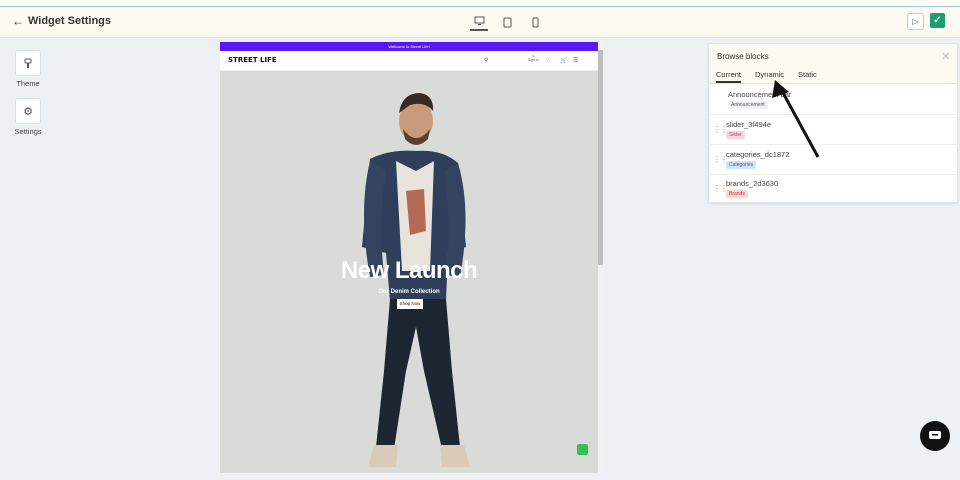 Image resolution: width=960 pixels, height=480 pixels. I want to click on sidebar-item-settings: ⚙, so click(28, 111).